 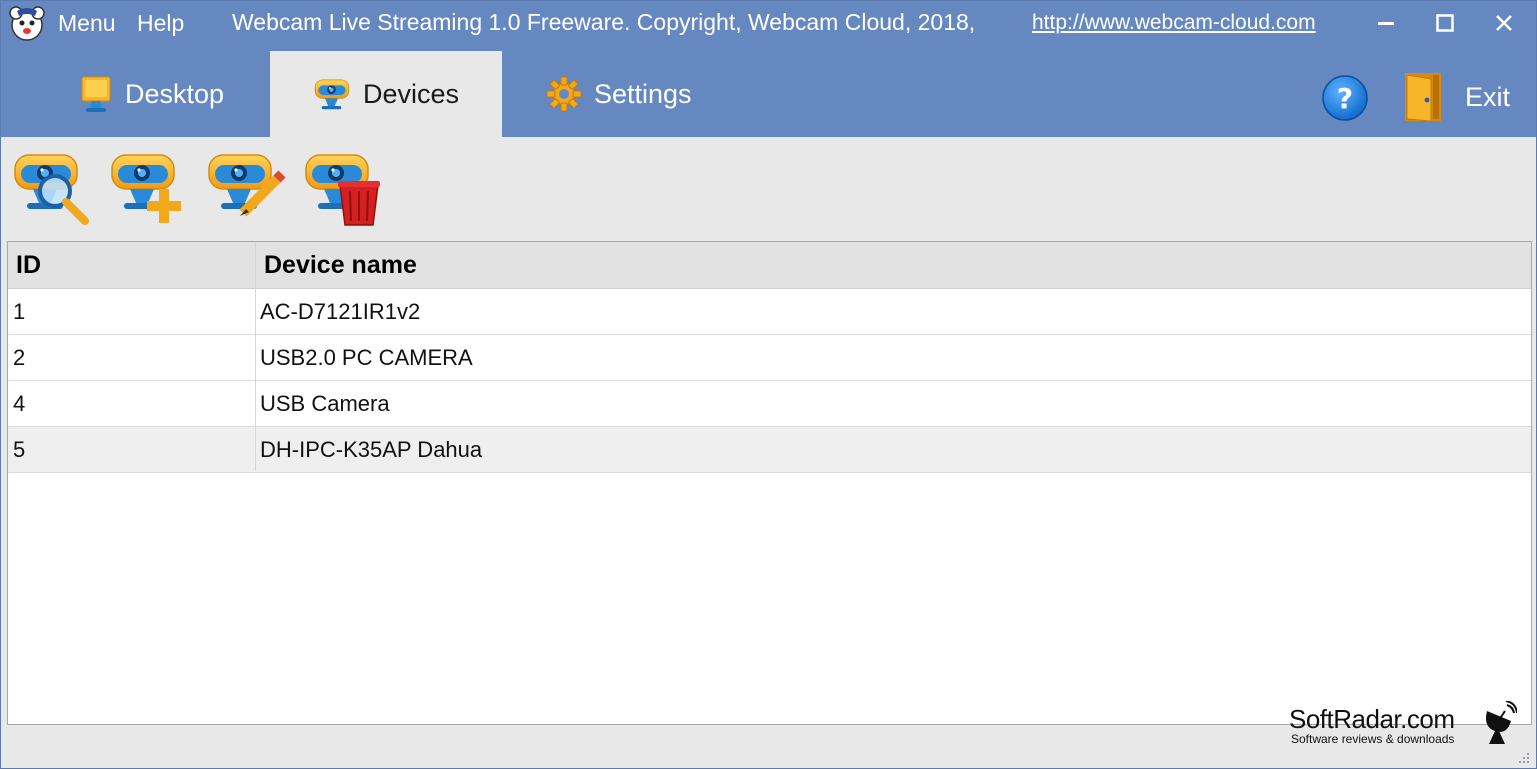 What do you see at coordinates (149, 189) in the screenshot?
I see `webcam-add-icon` at bounding box center [149, 189].